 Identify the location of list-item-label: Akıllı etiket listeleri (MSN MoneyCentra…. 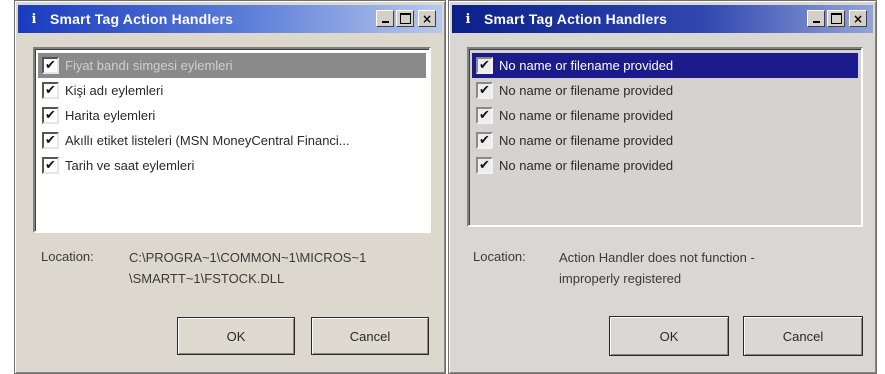
(207, 140).